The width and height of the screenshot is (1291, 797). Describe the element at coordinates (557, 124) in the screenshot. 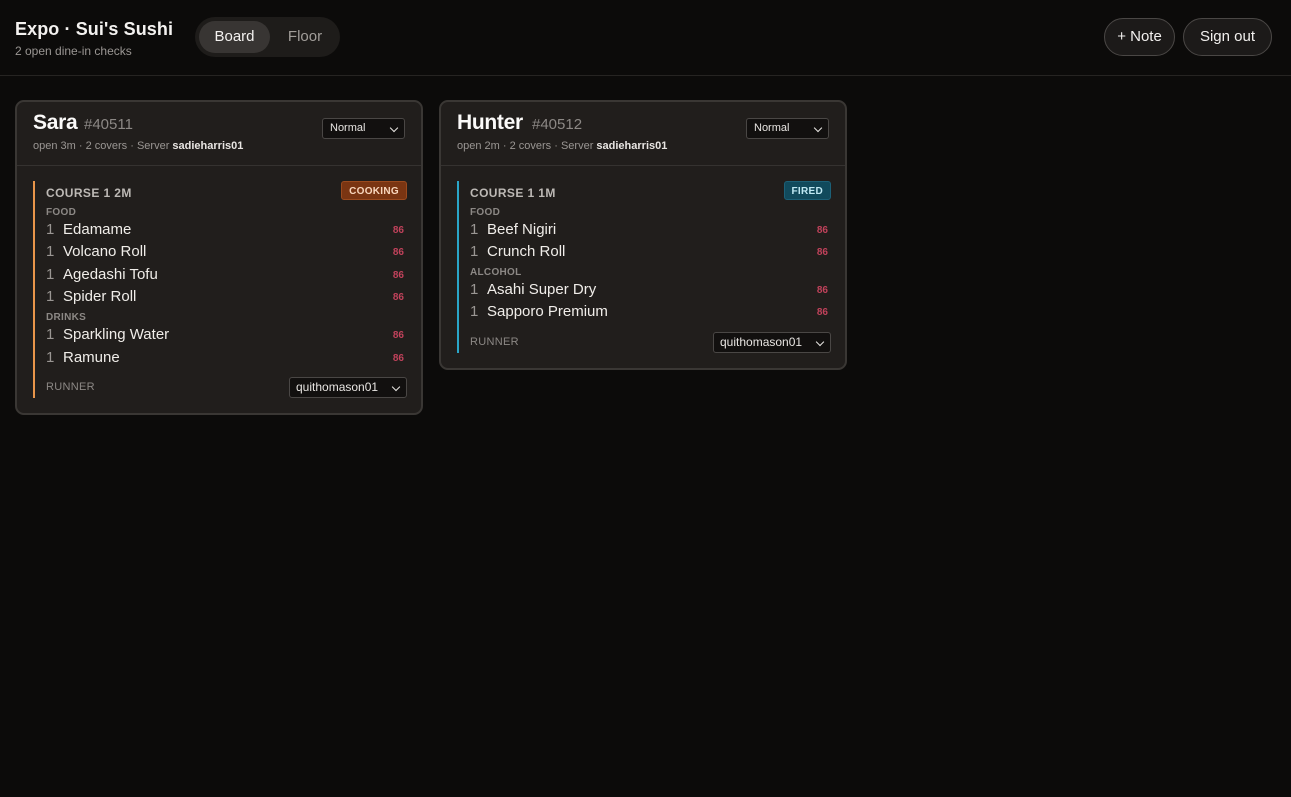

I see `check-number: #40512` at that location.